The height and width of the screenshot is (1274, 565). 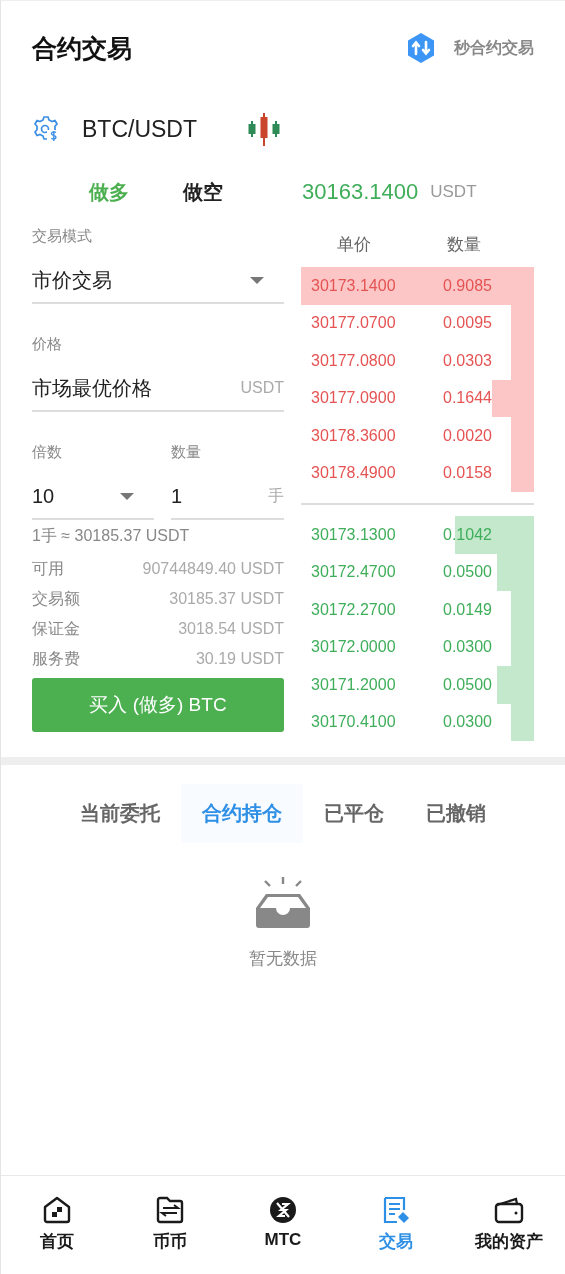 I want to click on nav-item: 首页, so click(x=57, y=1235).